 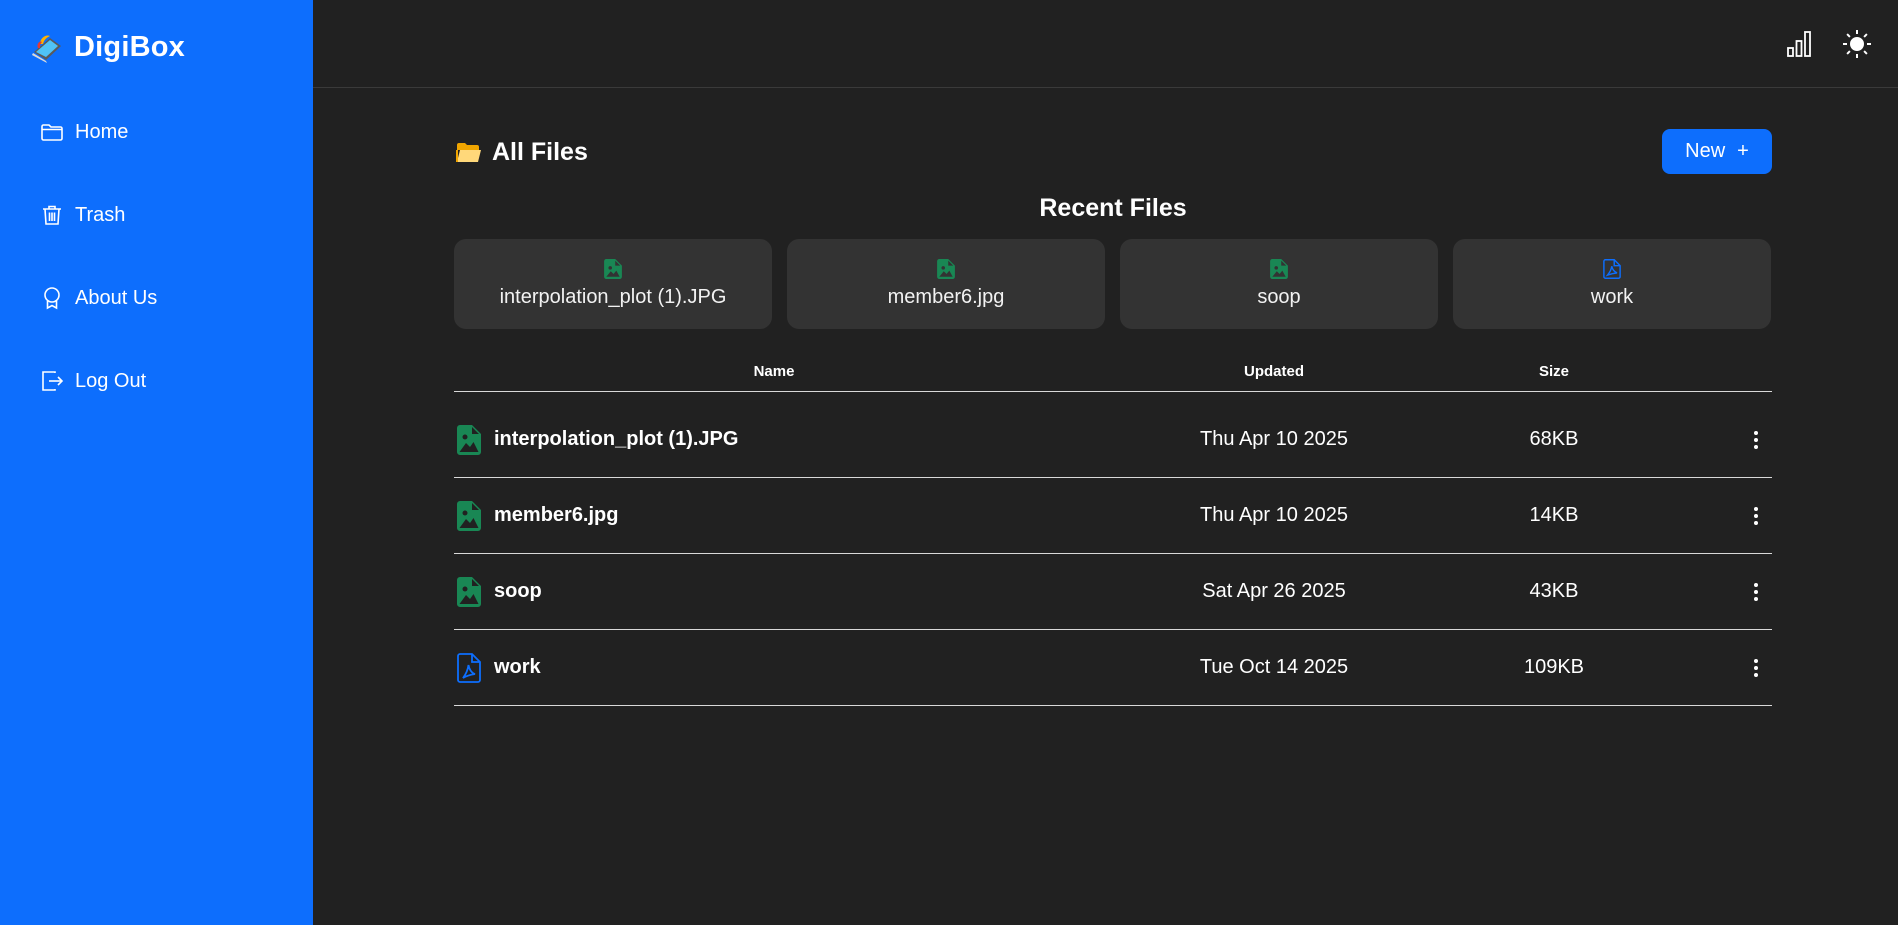 I want to click on file-updated: Sat Apr 26 2025, so click(x=1274, y=591).